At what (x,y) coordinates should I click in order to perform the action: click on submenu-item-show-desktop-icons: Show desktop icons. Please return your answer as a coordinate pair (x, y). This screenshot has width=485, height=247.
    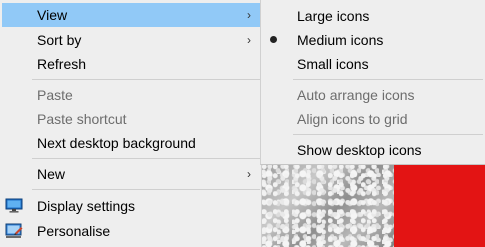
    Looking at the image, I should click on (373, 150).